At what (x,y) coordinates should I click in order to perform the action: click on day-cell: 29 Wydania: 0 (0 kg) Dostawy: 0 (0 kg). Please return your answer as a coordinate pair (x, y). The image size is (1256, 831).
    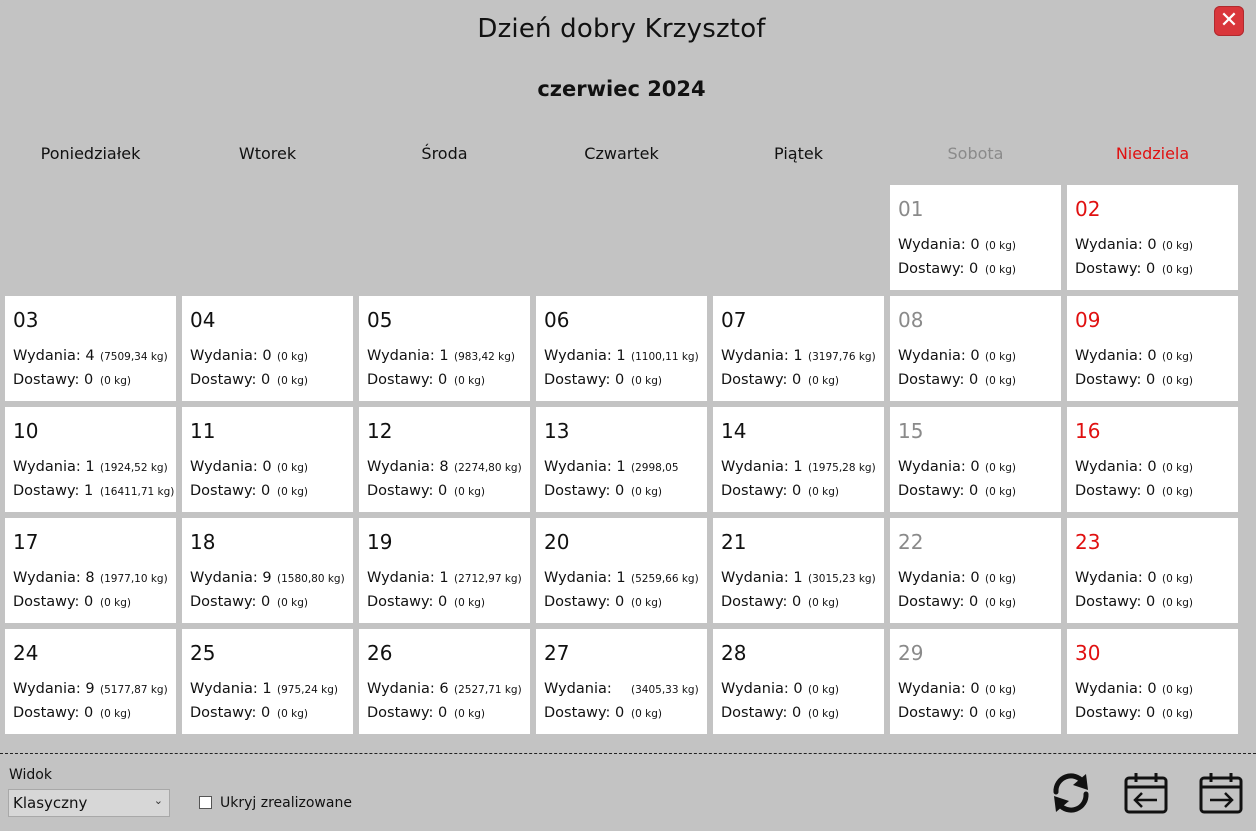
    Looking at the image, I should click on (975, 681).